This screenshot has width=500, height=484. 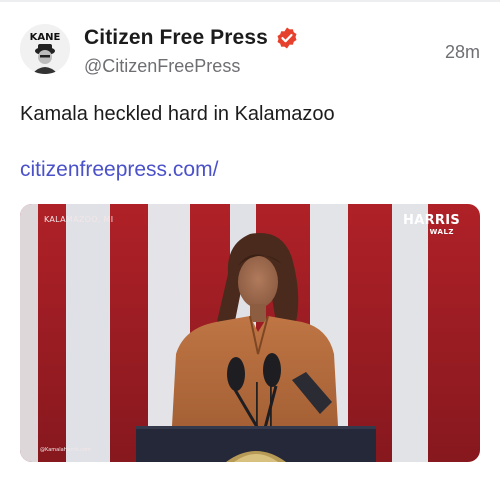 What do you see at coordinates (462, 52) in the screenshot?
I see `post-timestamp: 28m` at bounding box center [462, 52].